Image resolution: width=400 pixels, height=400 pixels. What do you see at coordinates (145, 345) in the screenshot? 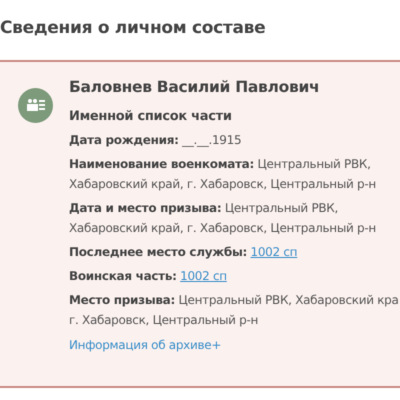
I see `archive-info-link: Информация об архиве+` at bounding box center [145, 345].